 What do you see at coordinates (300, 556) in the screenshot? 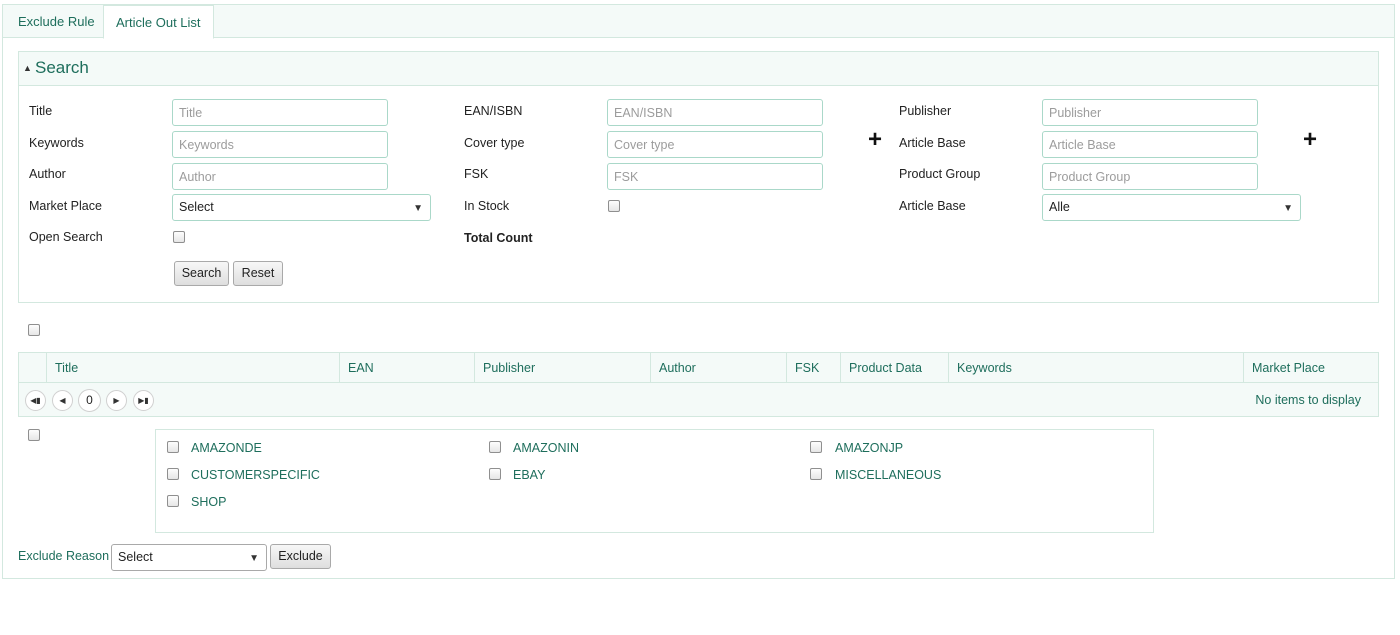
I see `exclude-button: Exclude` at bounding box center [300, 556].